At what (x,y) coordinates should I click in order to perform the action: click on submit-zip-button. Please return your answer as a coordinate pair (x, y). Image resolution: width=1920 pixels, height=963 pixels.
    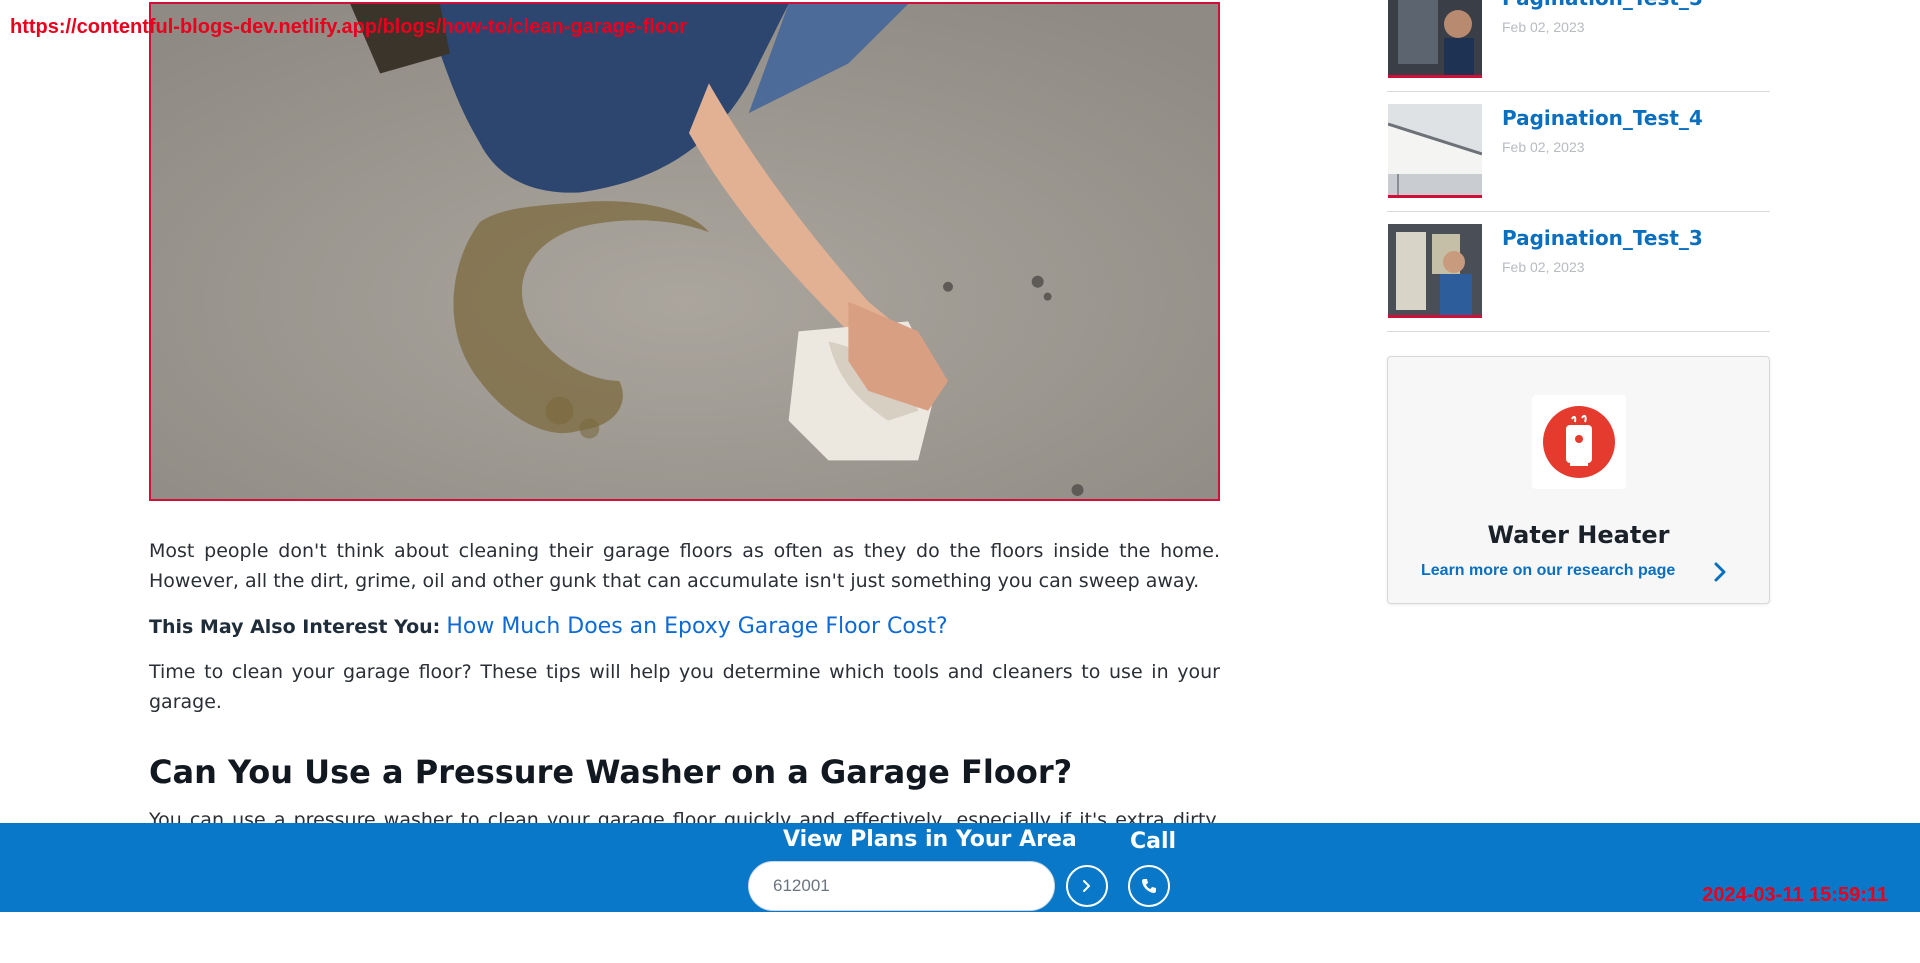
    Looking at the image, I should click on (1087, 886).